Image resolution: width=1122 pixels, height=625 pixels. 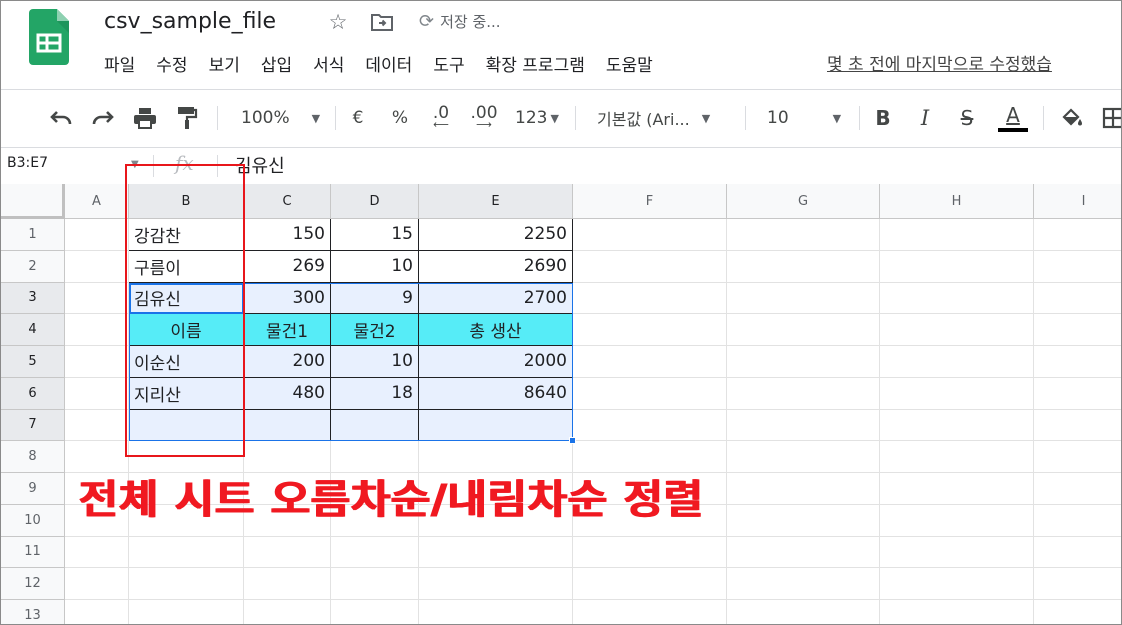 I want to click on star-icon: ☆, so click(x=338, y=22).